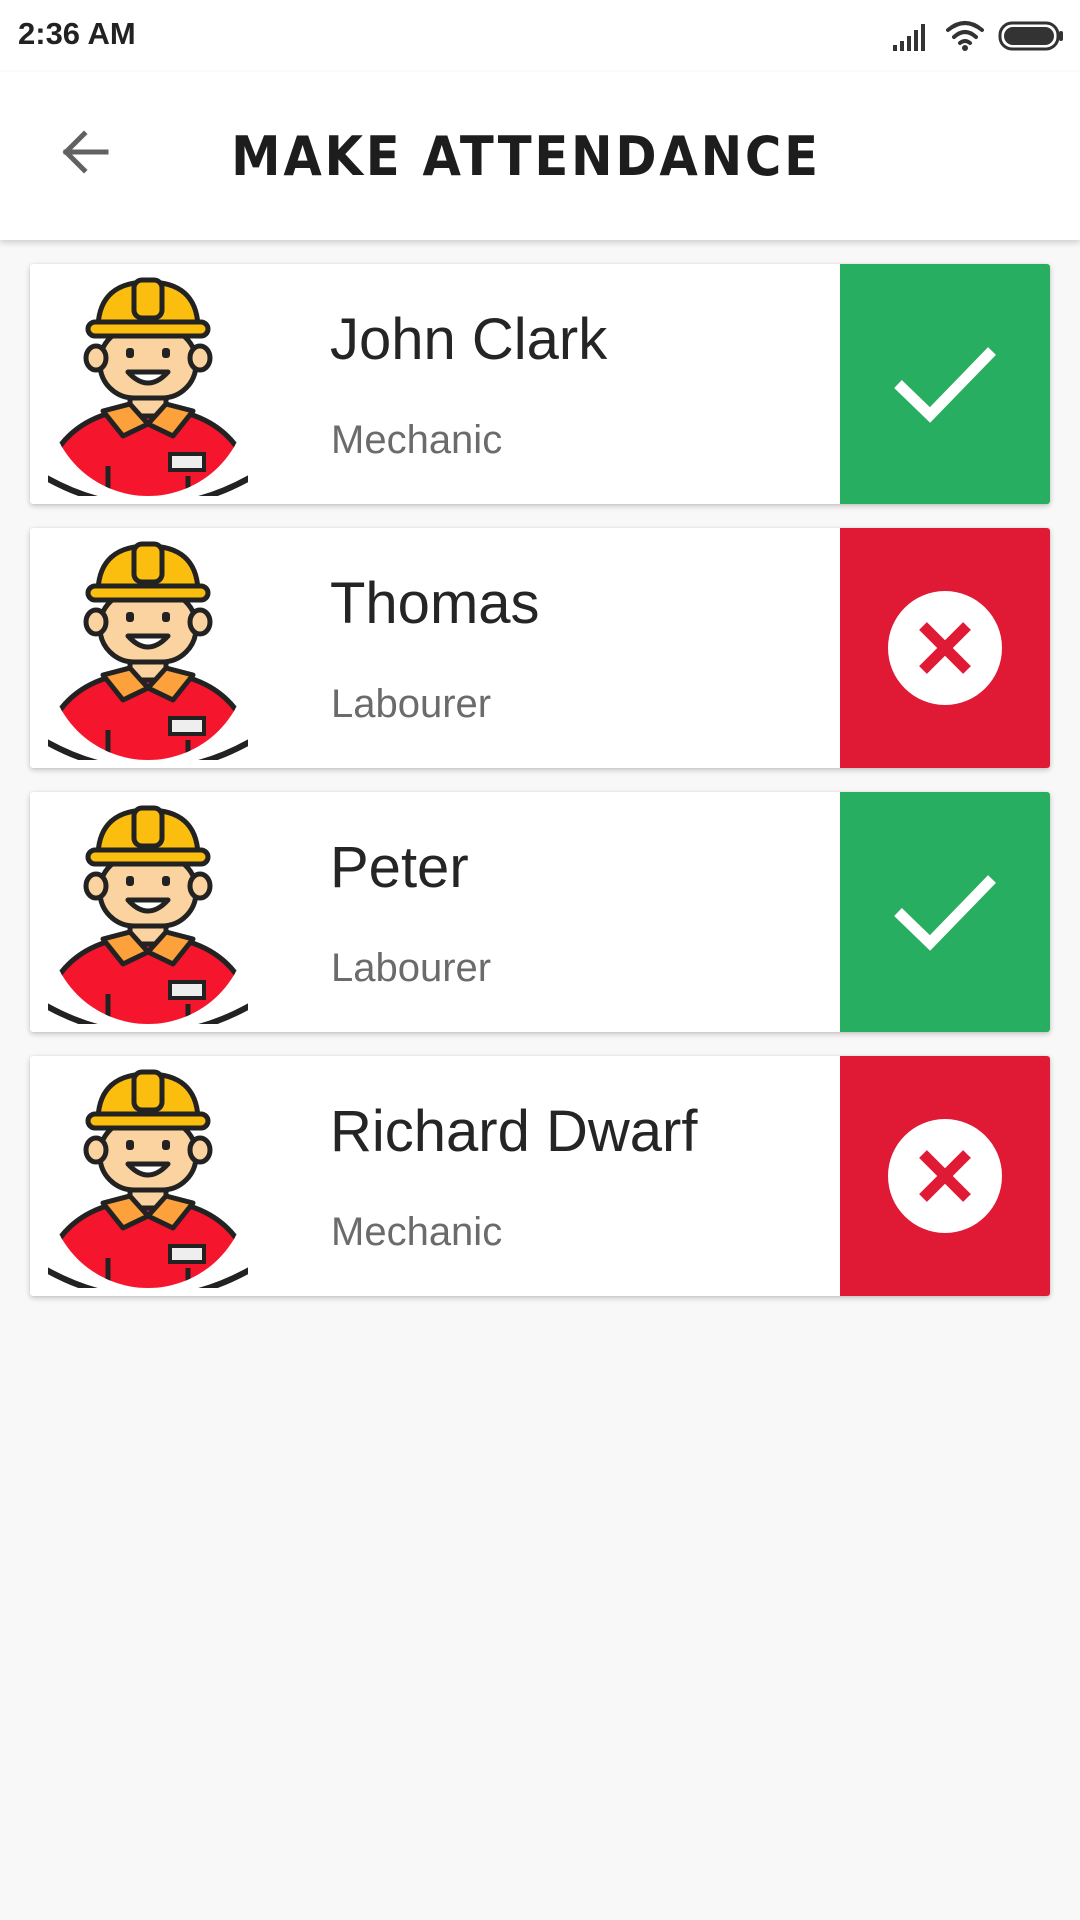 This screenshot has width=1080, height=1920. I want to click on battery-icon, so click(1030, 36).